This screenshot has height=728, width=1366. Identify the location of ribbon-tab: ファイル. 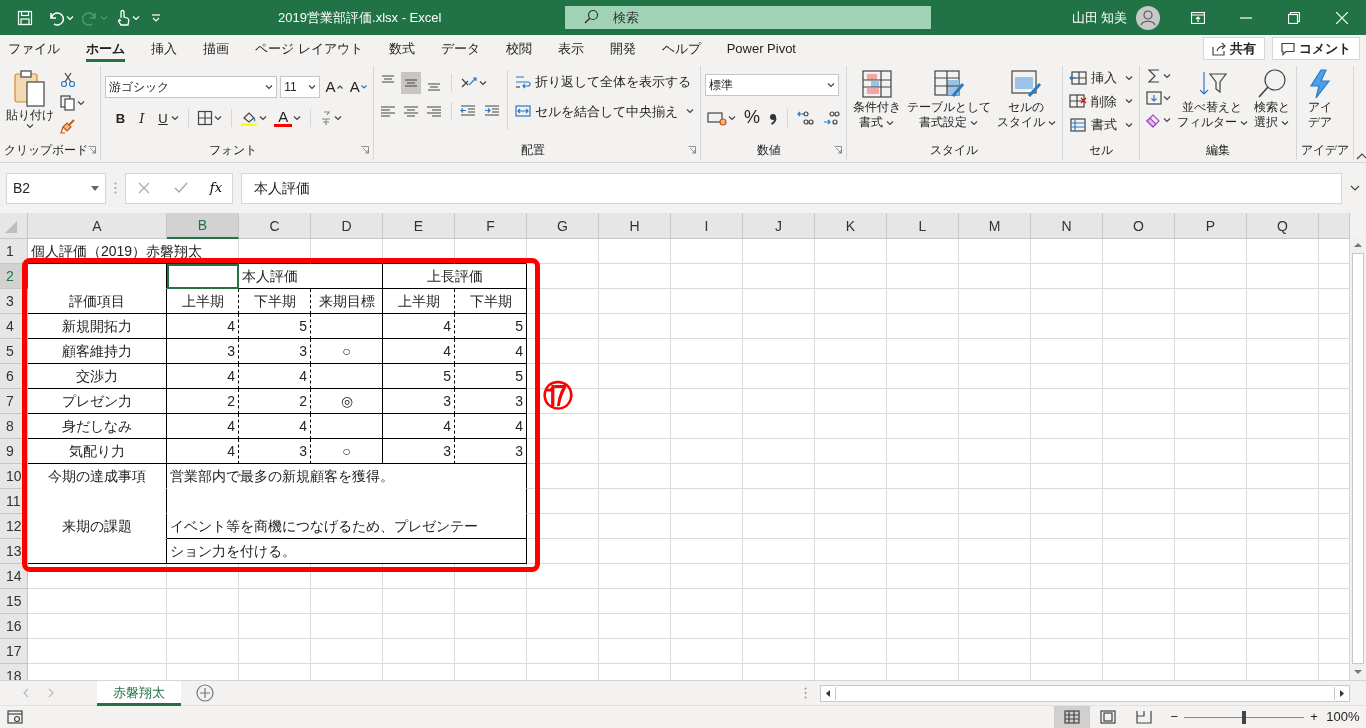
(30, 48).